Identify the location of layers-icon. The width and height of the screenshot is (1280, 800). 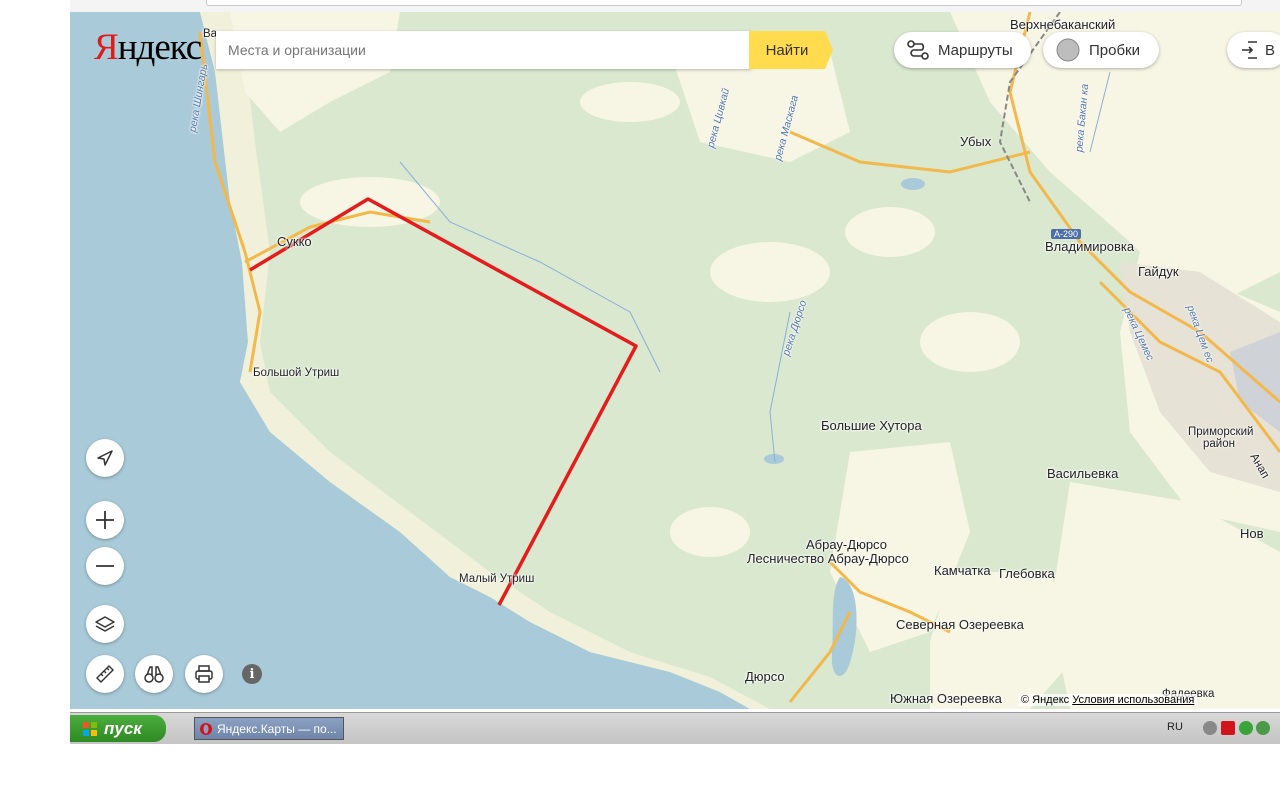
(105, 624).